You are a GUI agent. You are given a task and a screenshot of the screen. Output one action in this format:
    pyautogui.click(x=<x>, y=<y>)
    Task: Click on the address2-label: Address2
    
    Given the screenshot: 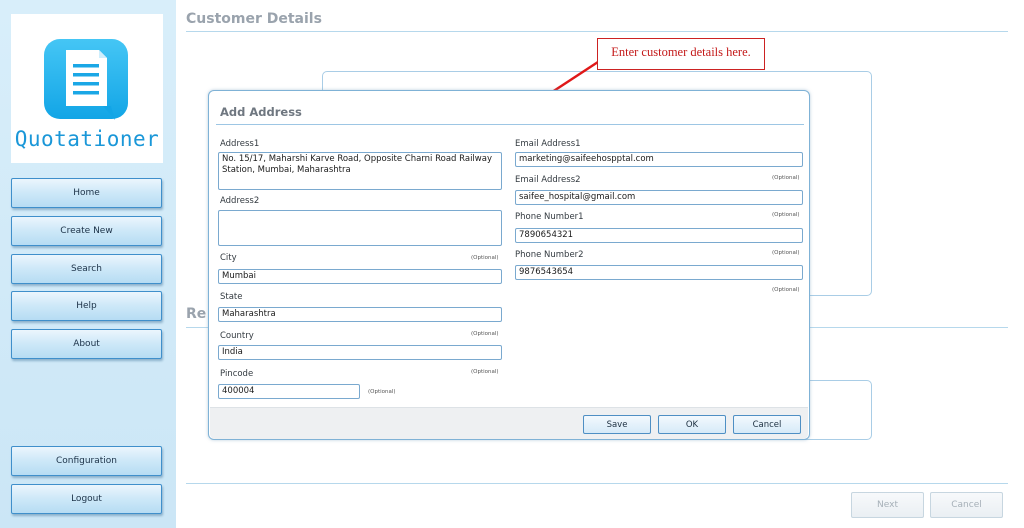 What is the action you would take?
    pyautogui.click(x=240, y=201)
    